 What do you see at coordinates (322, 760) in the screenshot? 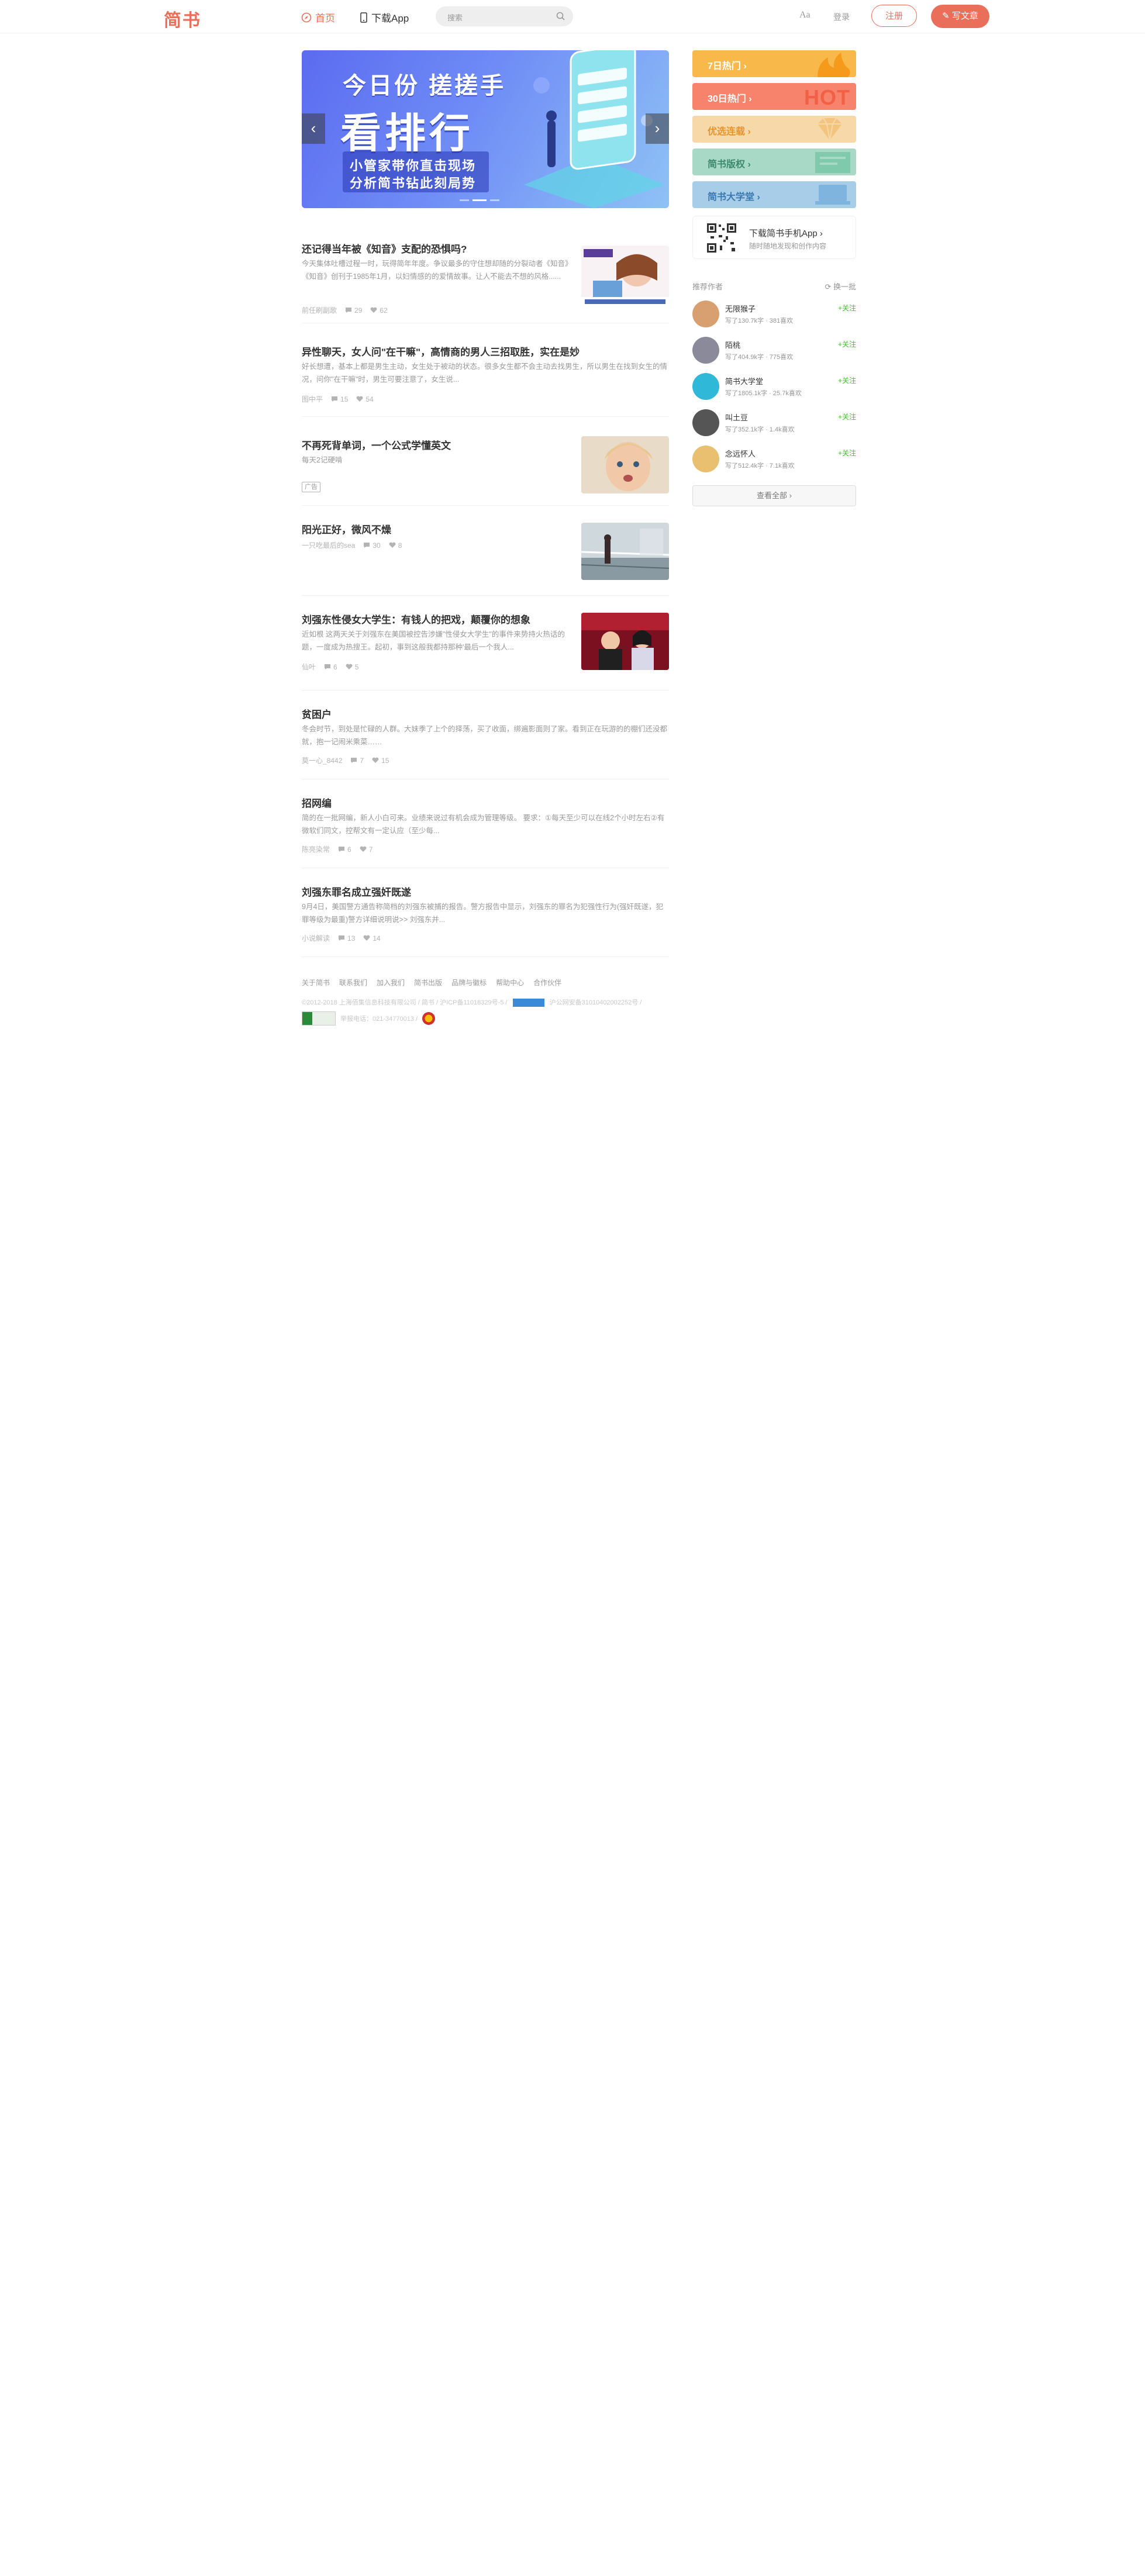
I see `article-author: 莫一心_8442` at bounding box center [322, 760].